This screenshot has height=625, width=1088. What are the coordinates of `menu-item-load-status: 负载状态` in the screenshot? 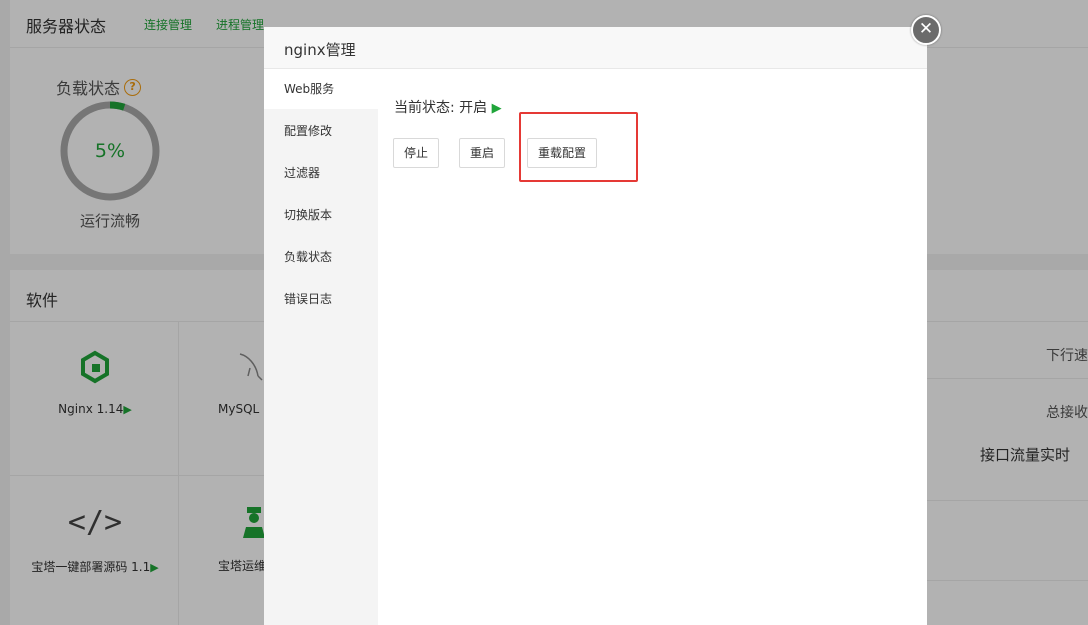 It's located at (321, 257).